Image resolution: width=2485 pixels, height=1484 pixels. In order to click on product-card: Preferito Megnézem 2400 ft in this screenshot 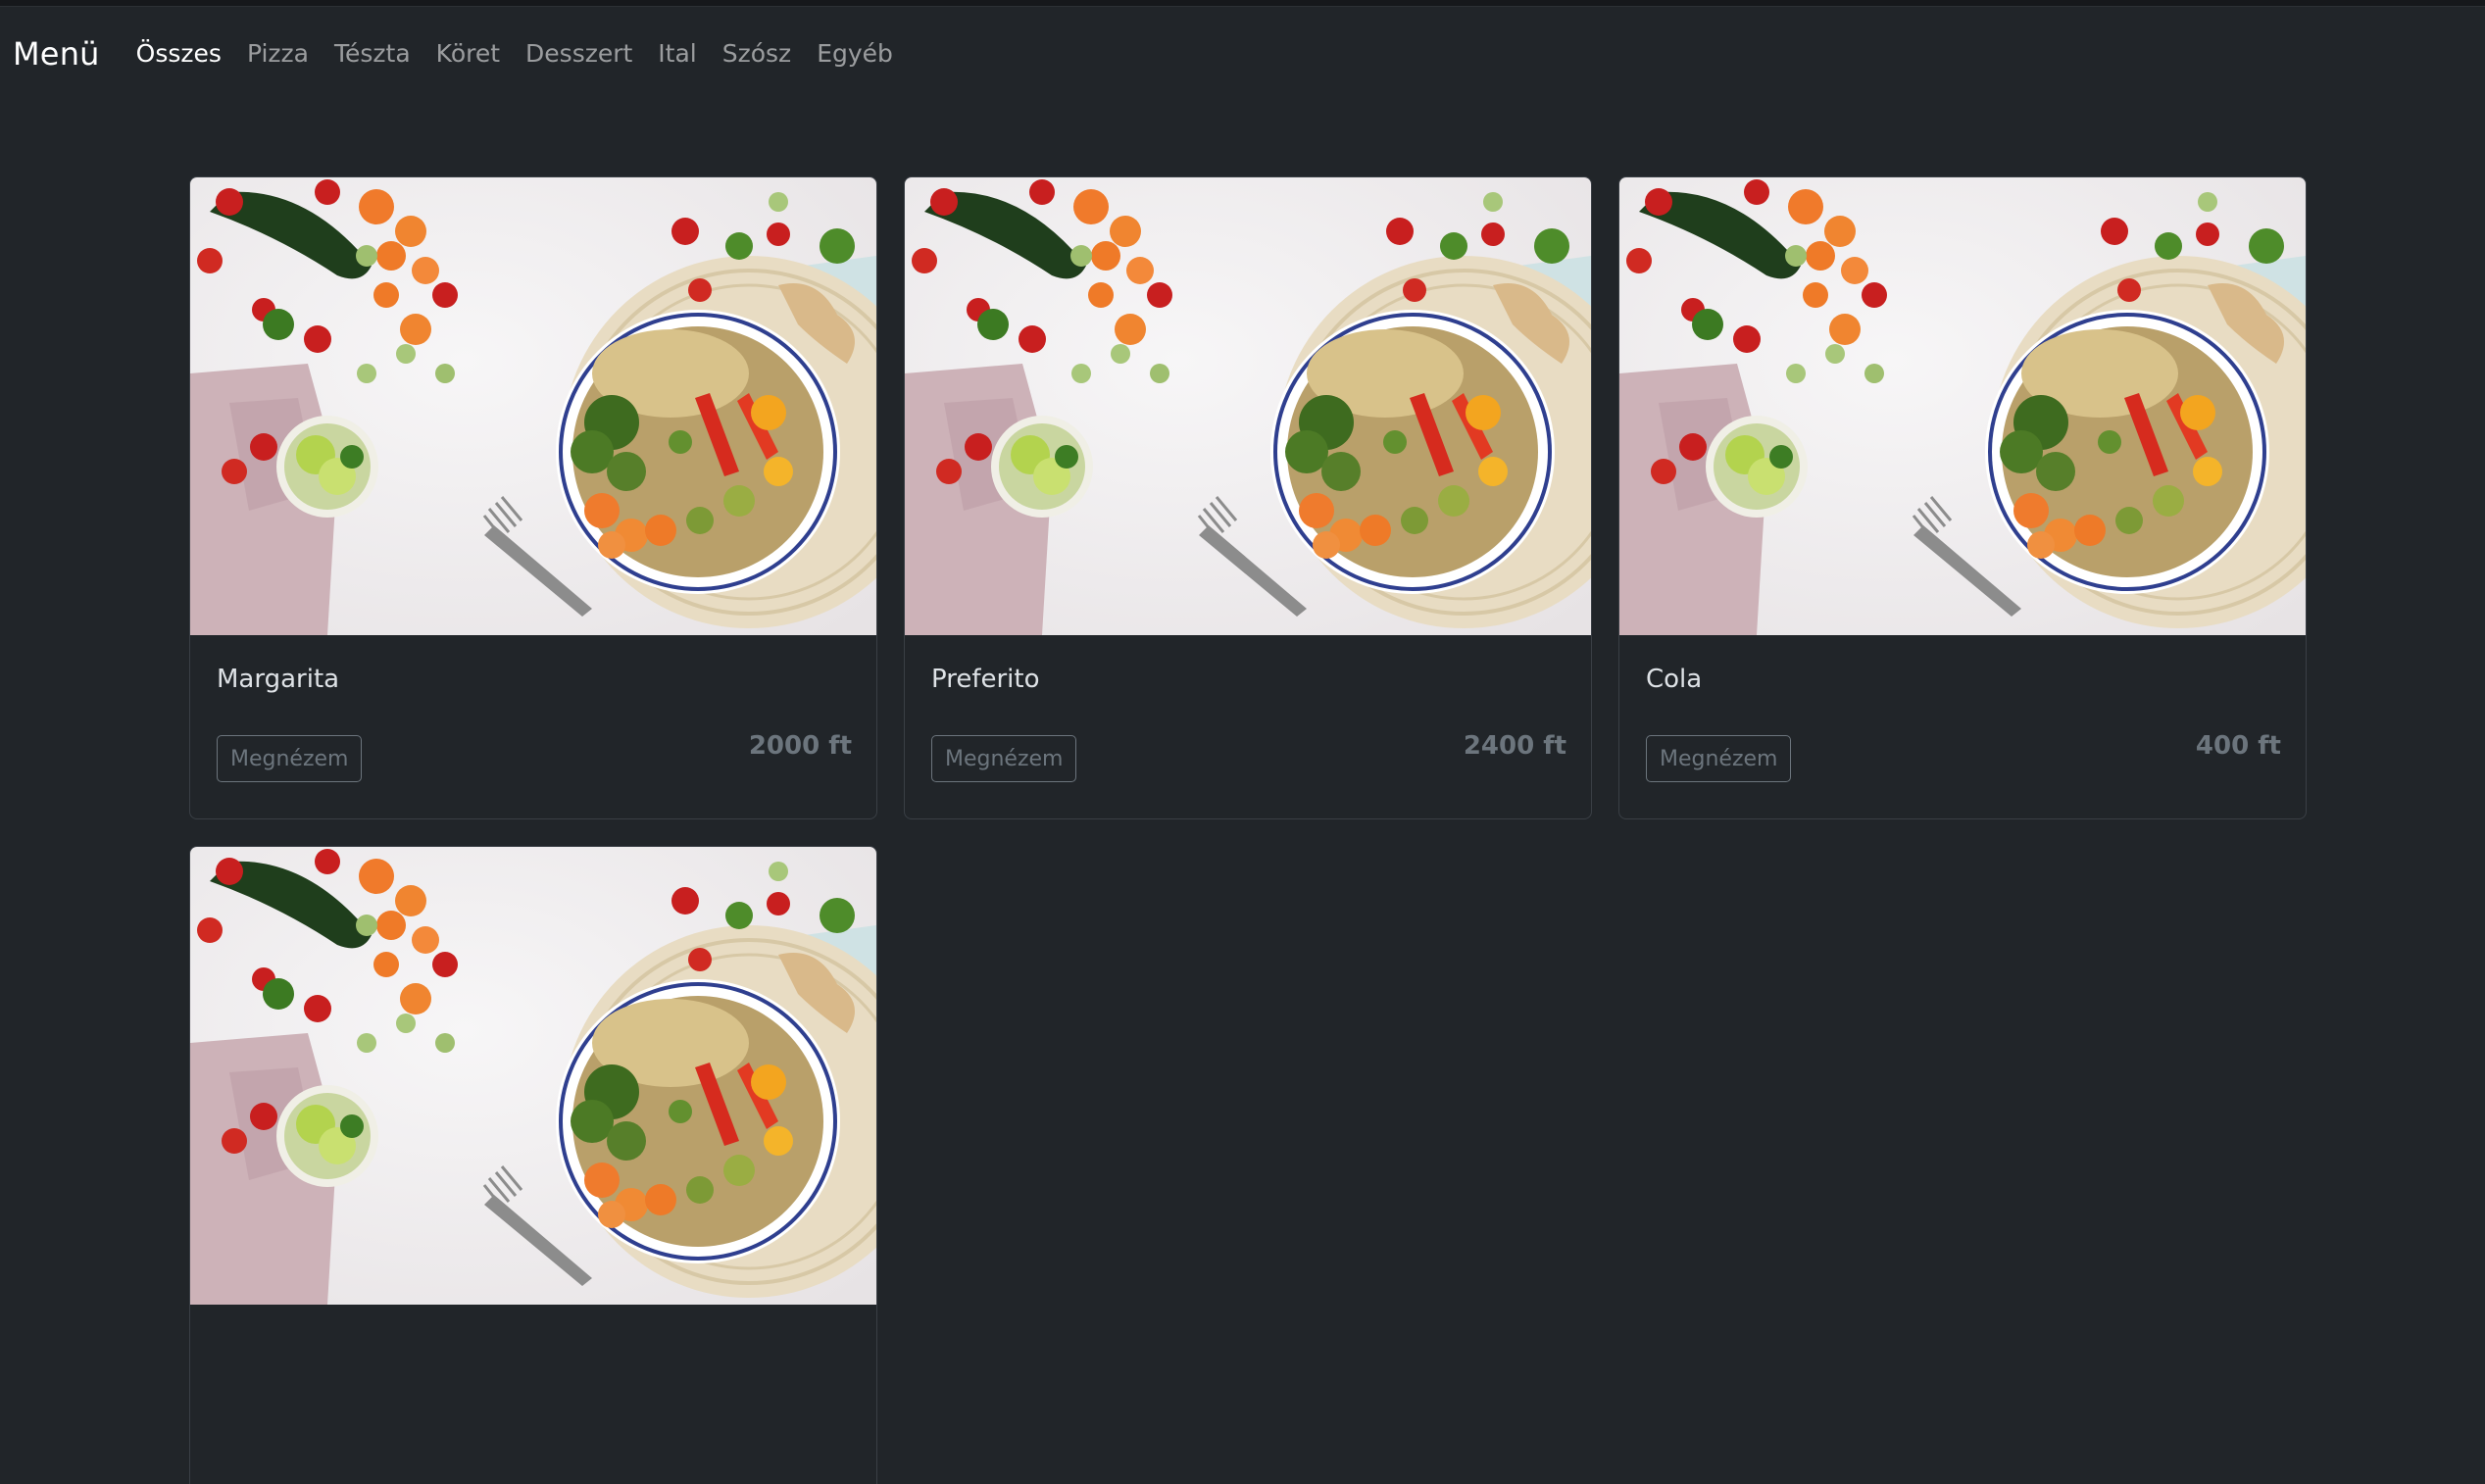, I will do `click(1248, 498)`.